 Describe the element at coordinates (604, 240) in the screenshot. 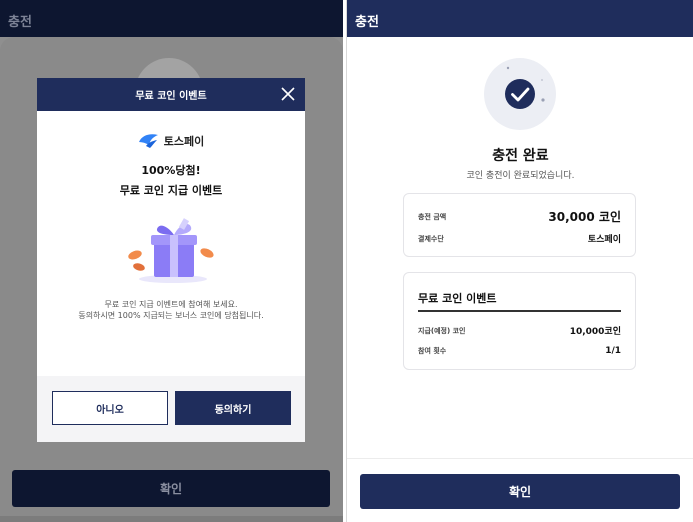

I see `method-value: 토스페이` at that location.